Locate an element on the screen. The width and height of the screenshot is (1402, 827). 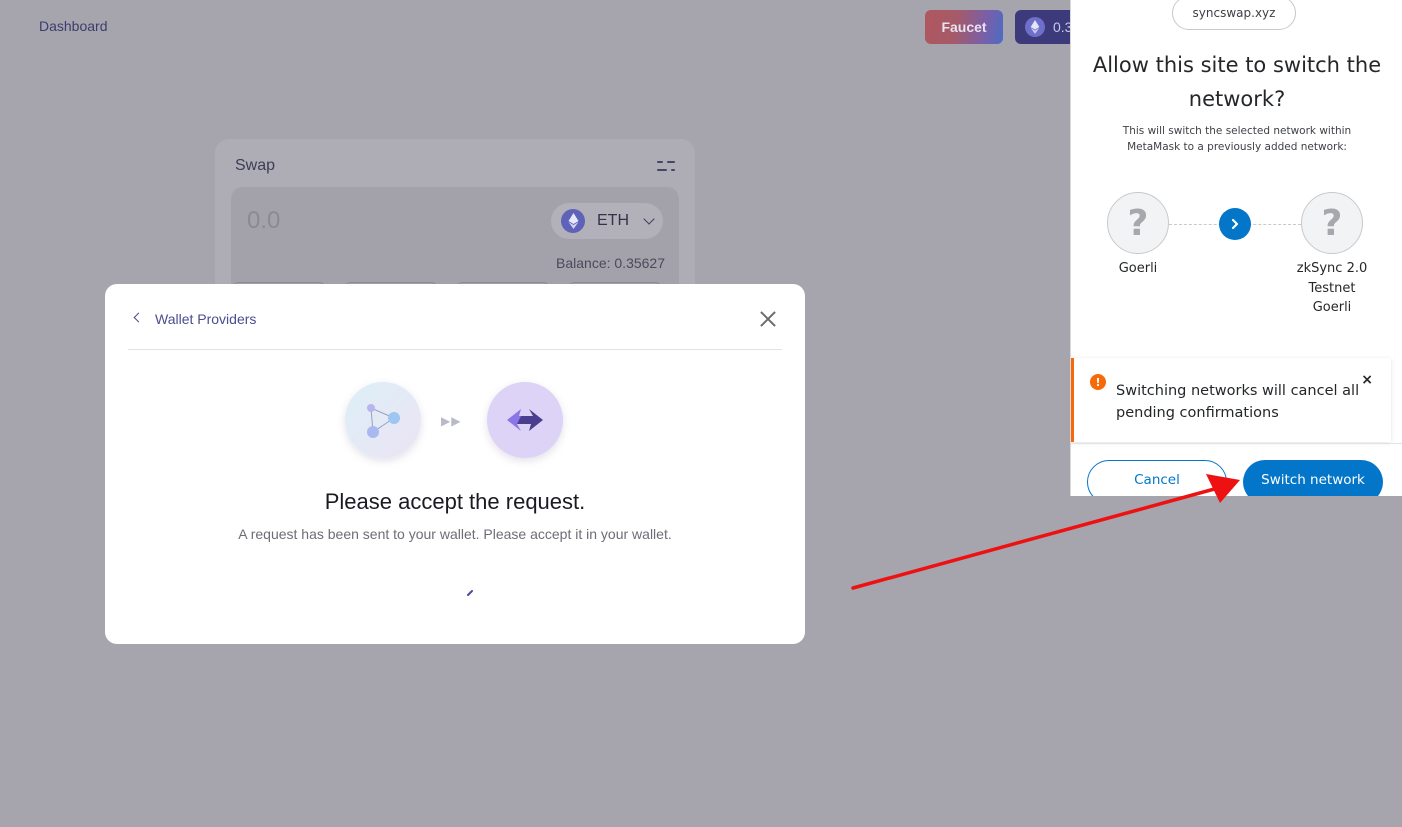
cancel-label: Cancel is located at coordinates (1157, 480).